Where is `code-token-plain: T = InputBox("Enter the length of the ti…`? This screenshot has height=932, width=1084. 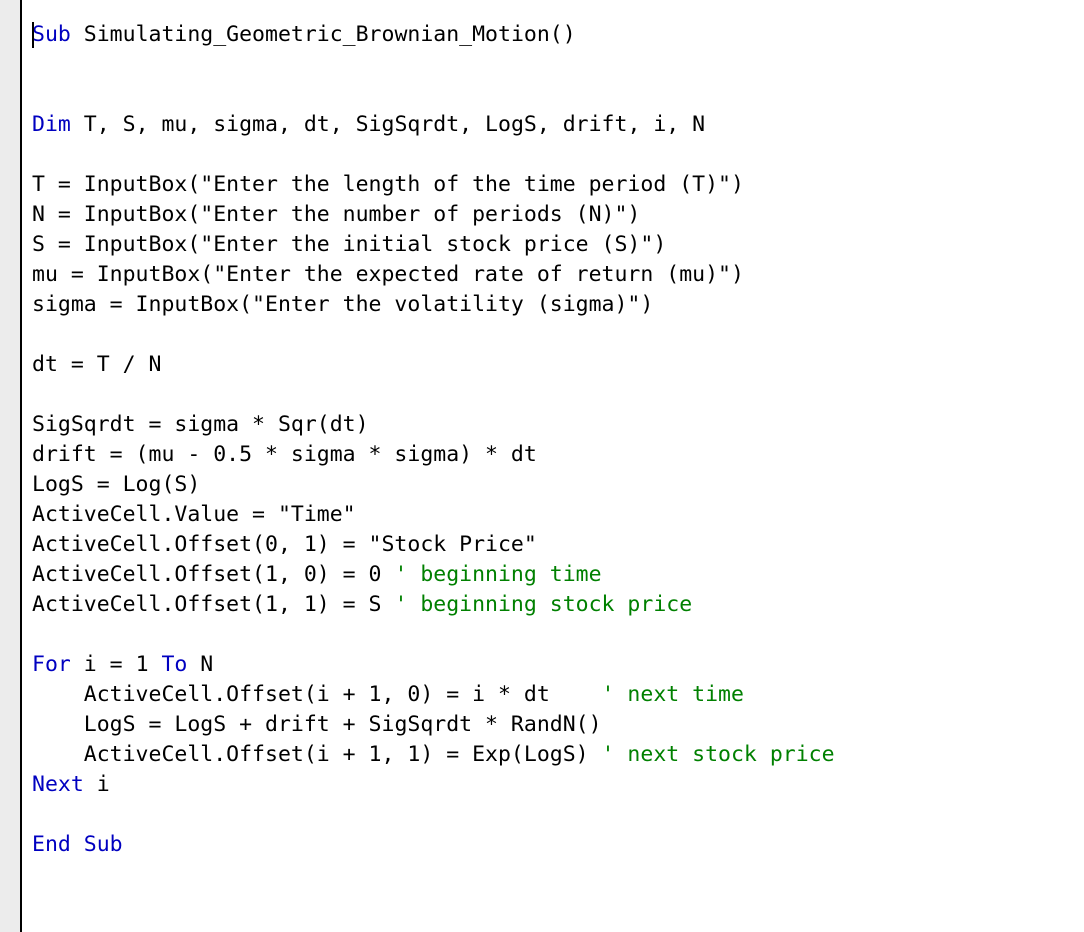
code-token-plain: T = InputBox("Enter the length of the ti… is located at coordinates (388, 184).